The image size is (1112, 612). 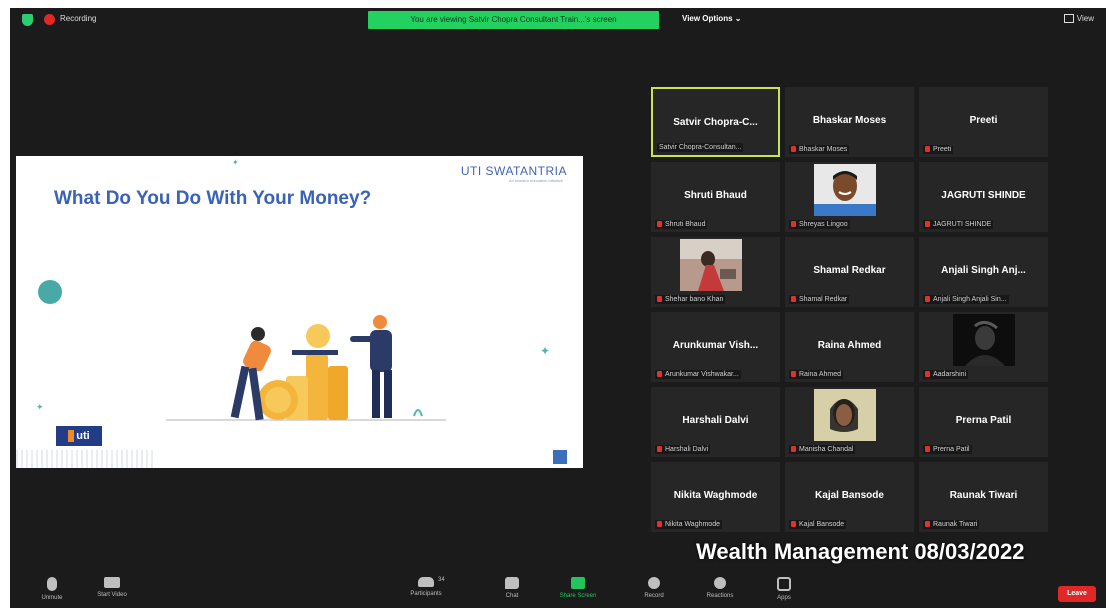 What do you see at coordinates (822, 524) in the screenshot?
I see `participant-label-text: Kajal Bansode` at bounding box center [822, 524].